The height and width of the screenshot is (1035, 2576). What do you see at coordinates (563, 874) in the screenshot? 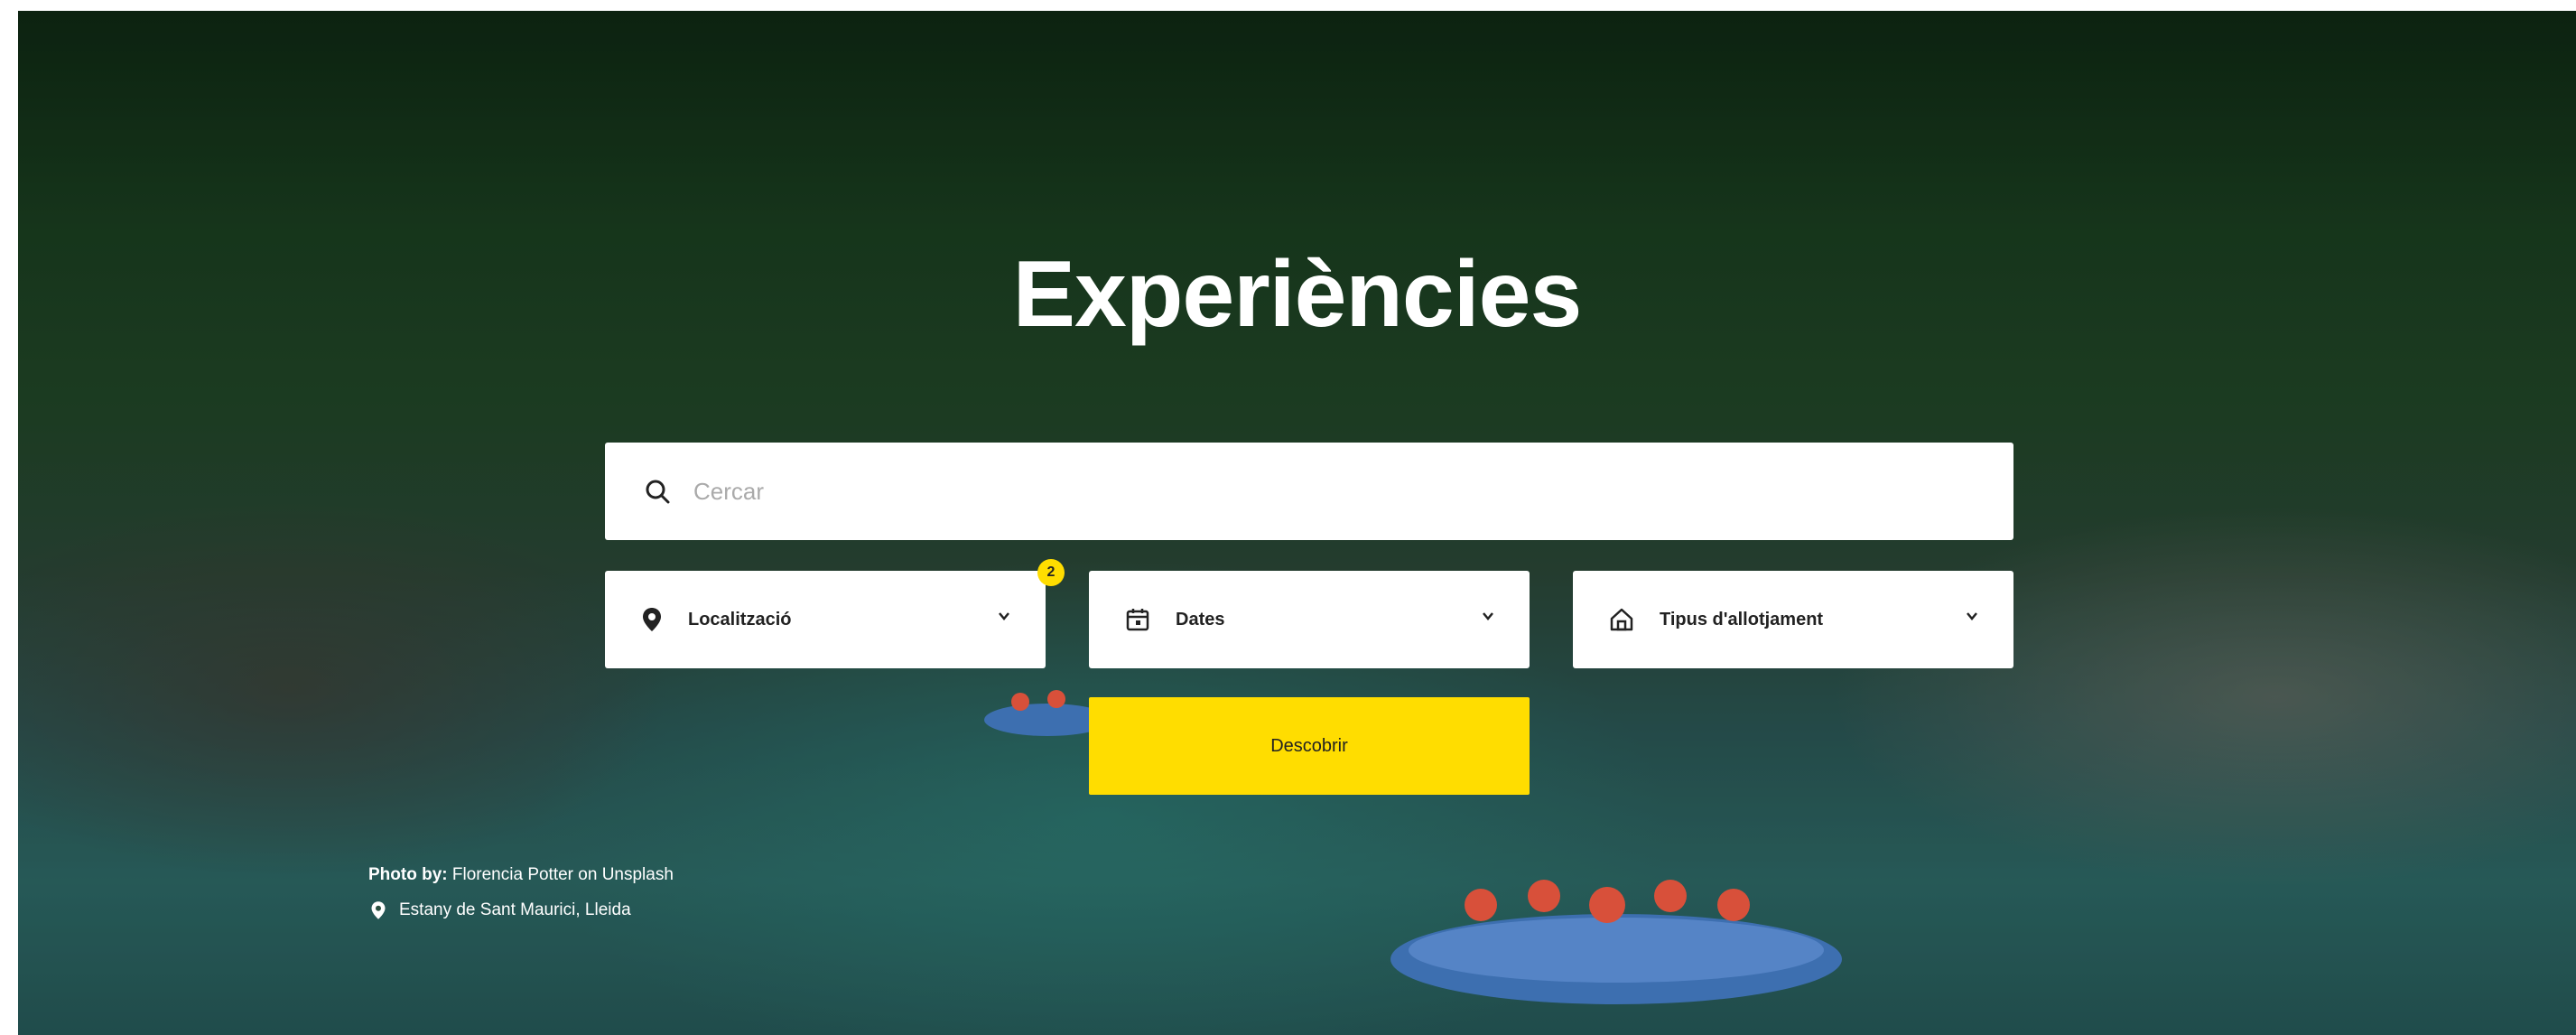
I see `photo-credit-author: Florencia Potter on Unsplash` at bounding box center [563, 874].